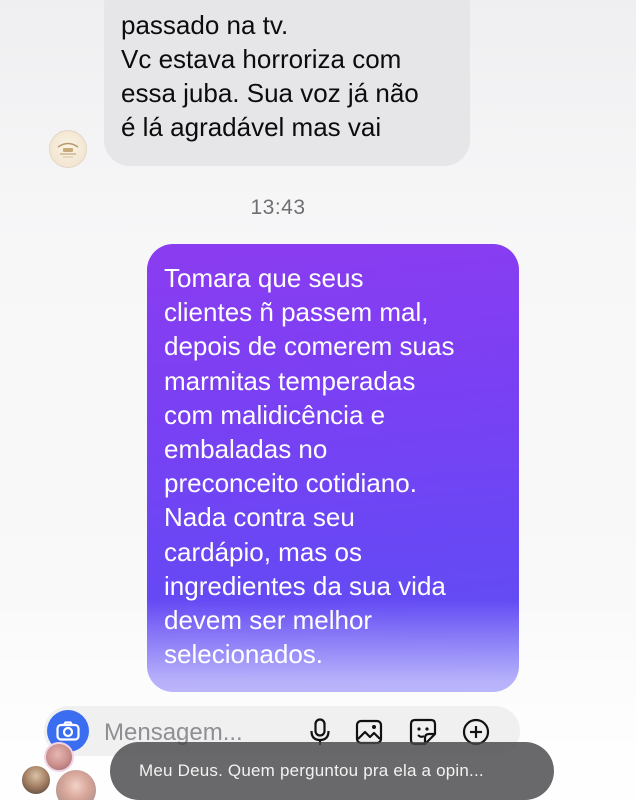 The width and height of the screenshot is (636, 800). I want to click on outgoing-message-line: embaladas no, so click(246, 449).